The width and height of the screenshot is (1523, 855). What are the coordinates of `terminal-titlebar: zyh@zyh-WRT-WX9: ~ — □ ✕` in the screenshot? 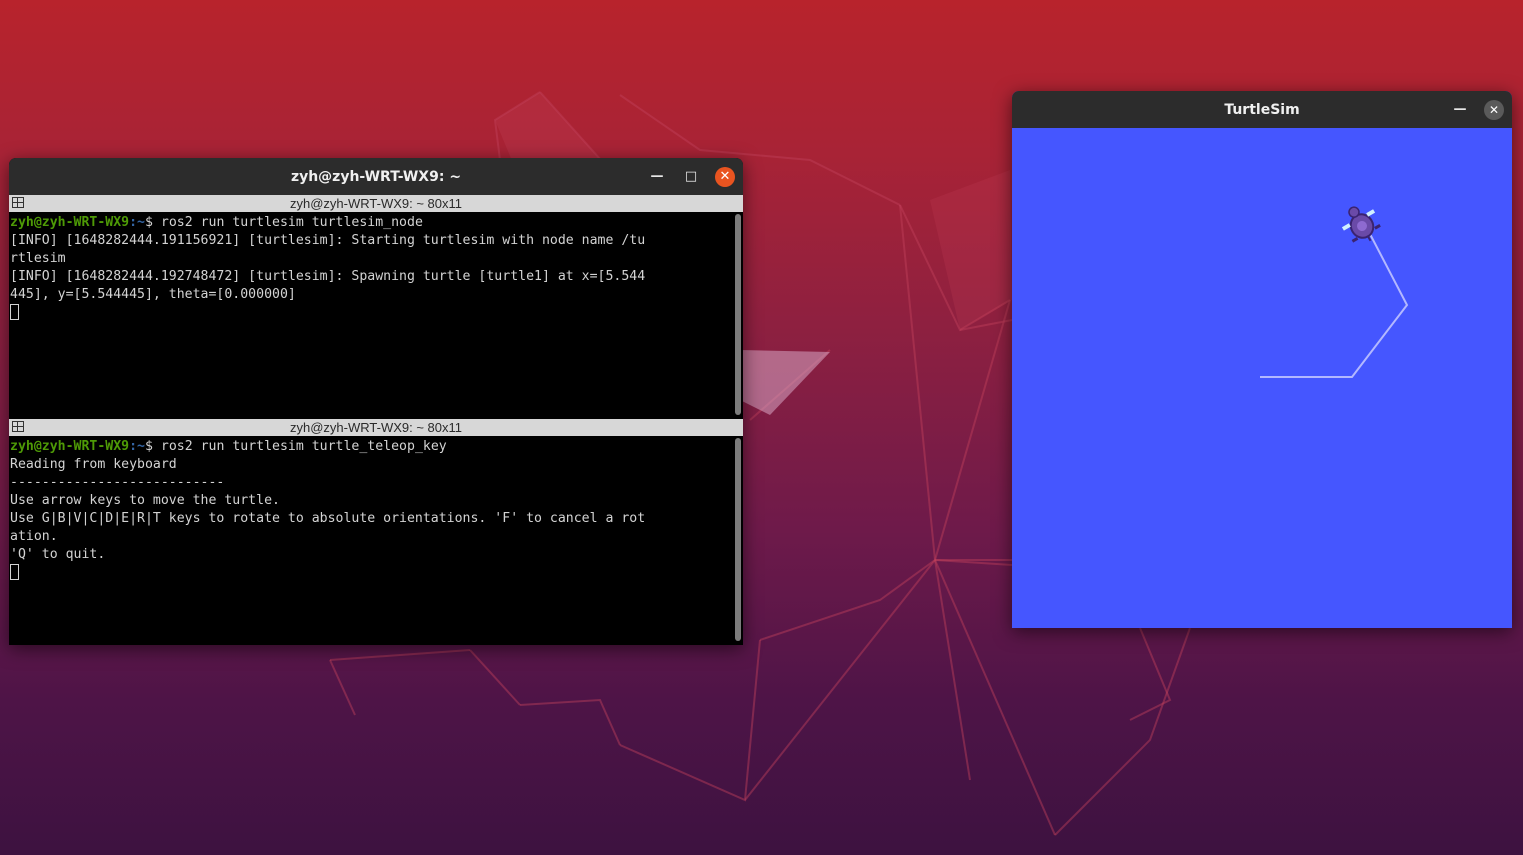 It's located at (376, 176).